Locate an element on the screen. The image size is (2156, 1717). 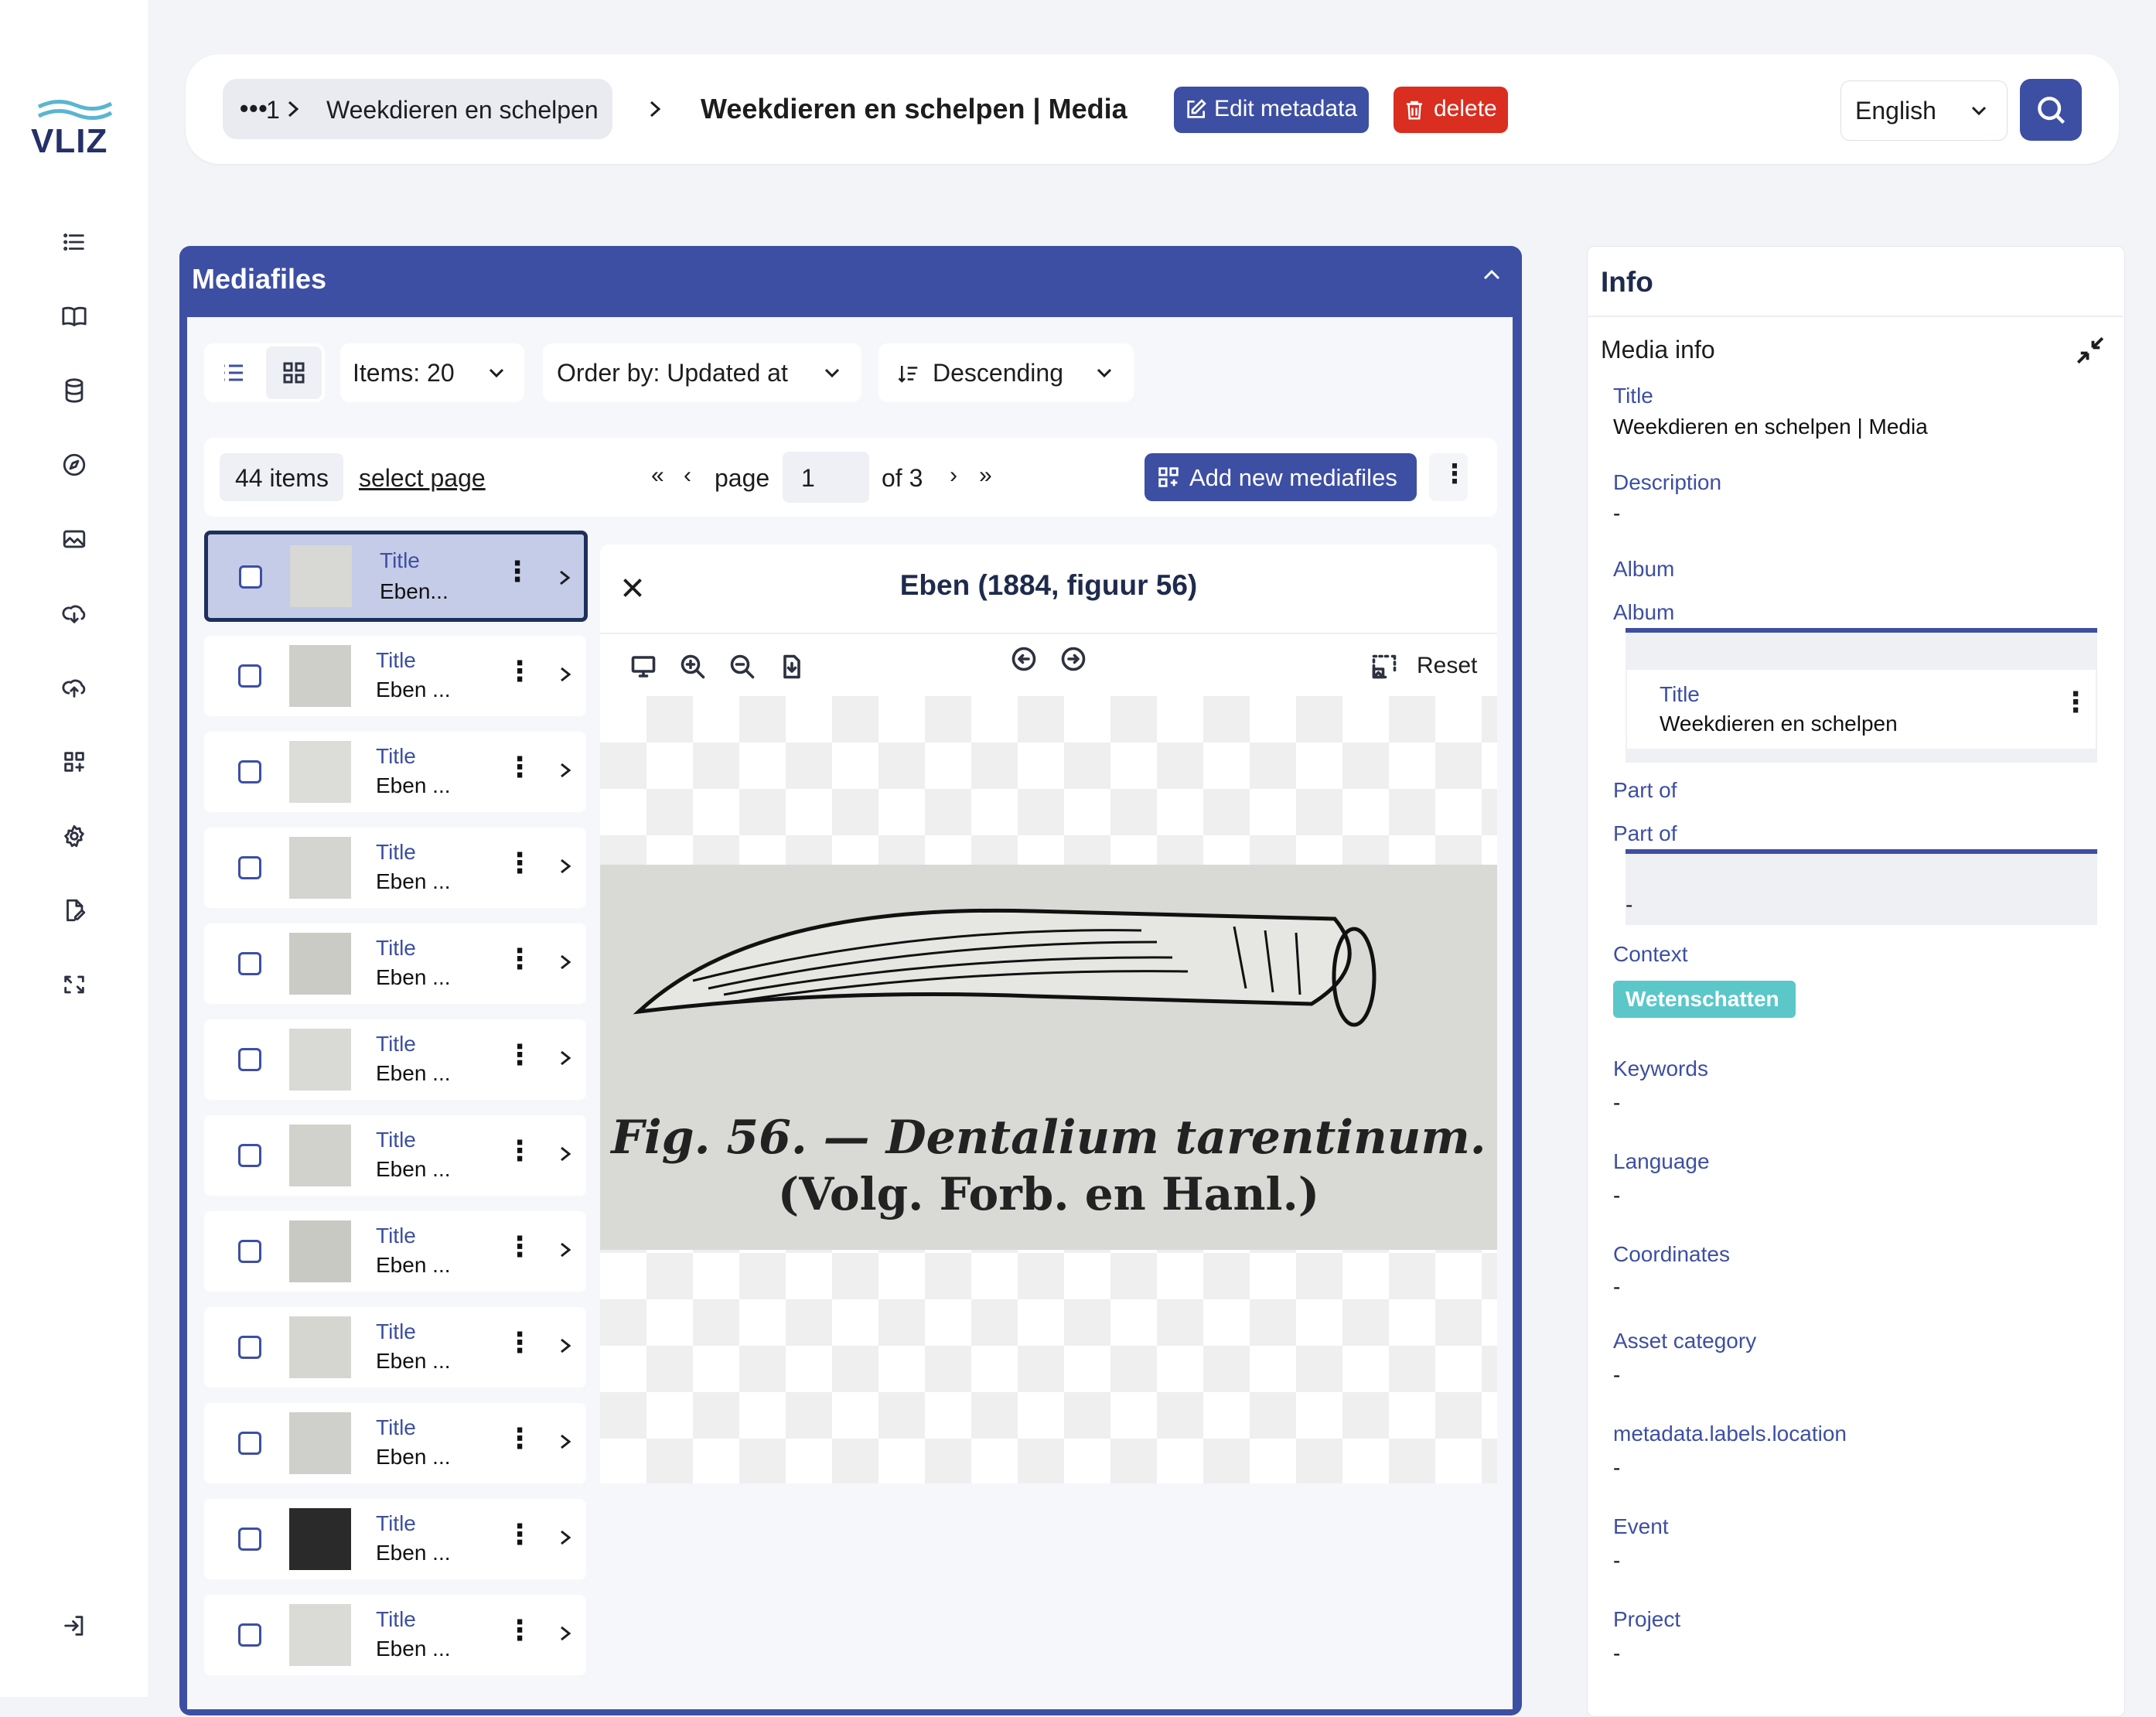
logout-icon is located at coordinates (74, 1625).